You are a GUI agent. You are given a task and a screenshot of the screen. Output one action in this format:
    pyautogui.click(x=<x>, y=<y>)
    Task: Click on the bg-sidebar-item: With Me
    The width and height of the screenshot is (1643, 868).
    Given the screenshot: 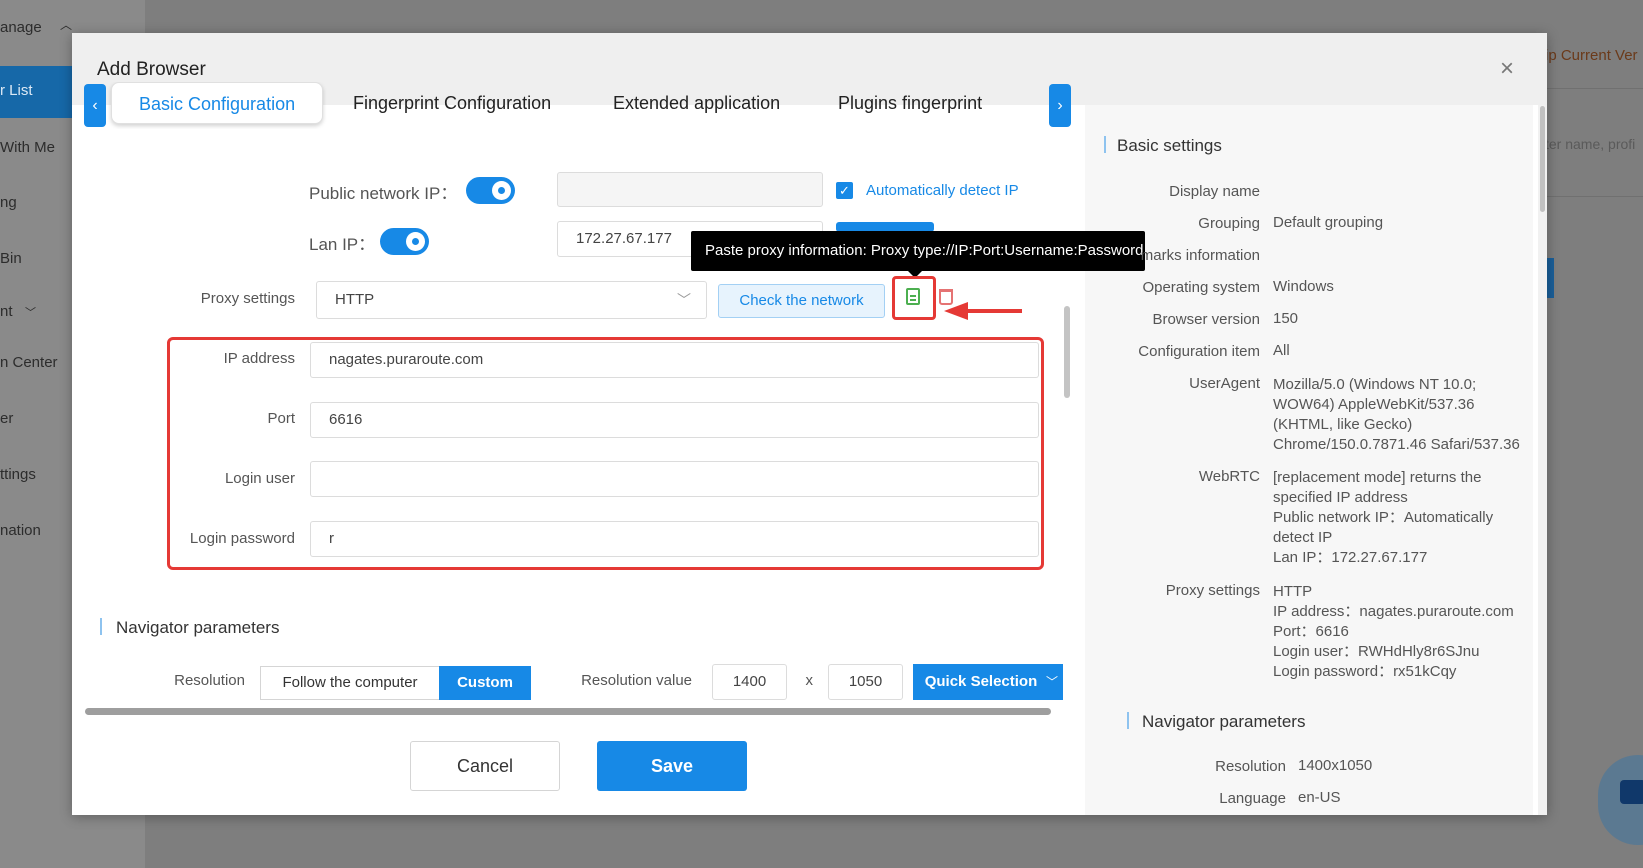 What is the action you would take?
    pyautogui.click(x=28, y=147)
    